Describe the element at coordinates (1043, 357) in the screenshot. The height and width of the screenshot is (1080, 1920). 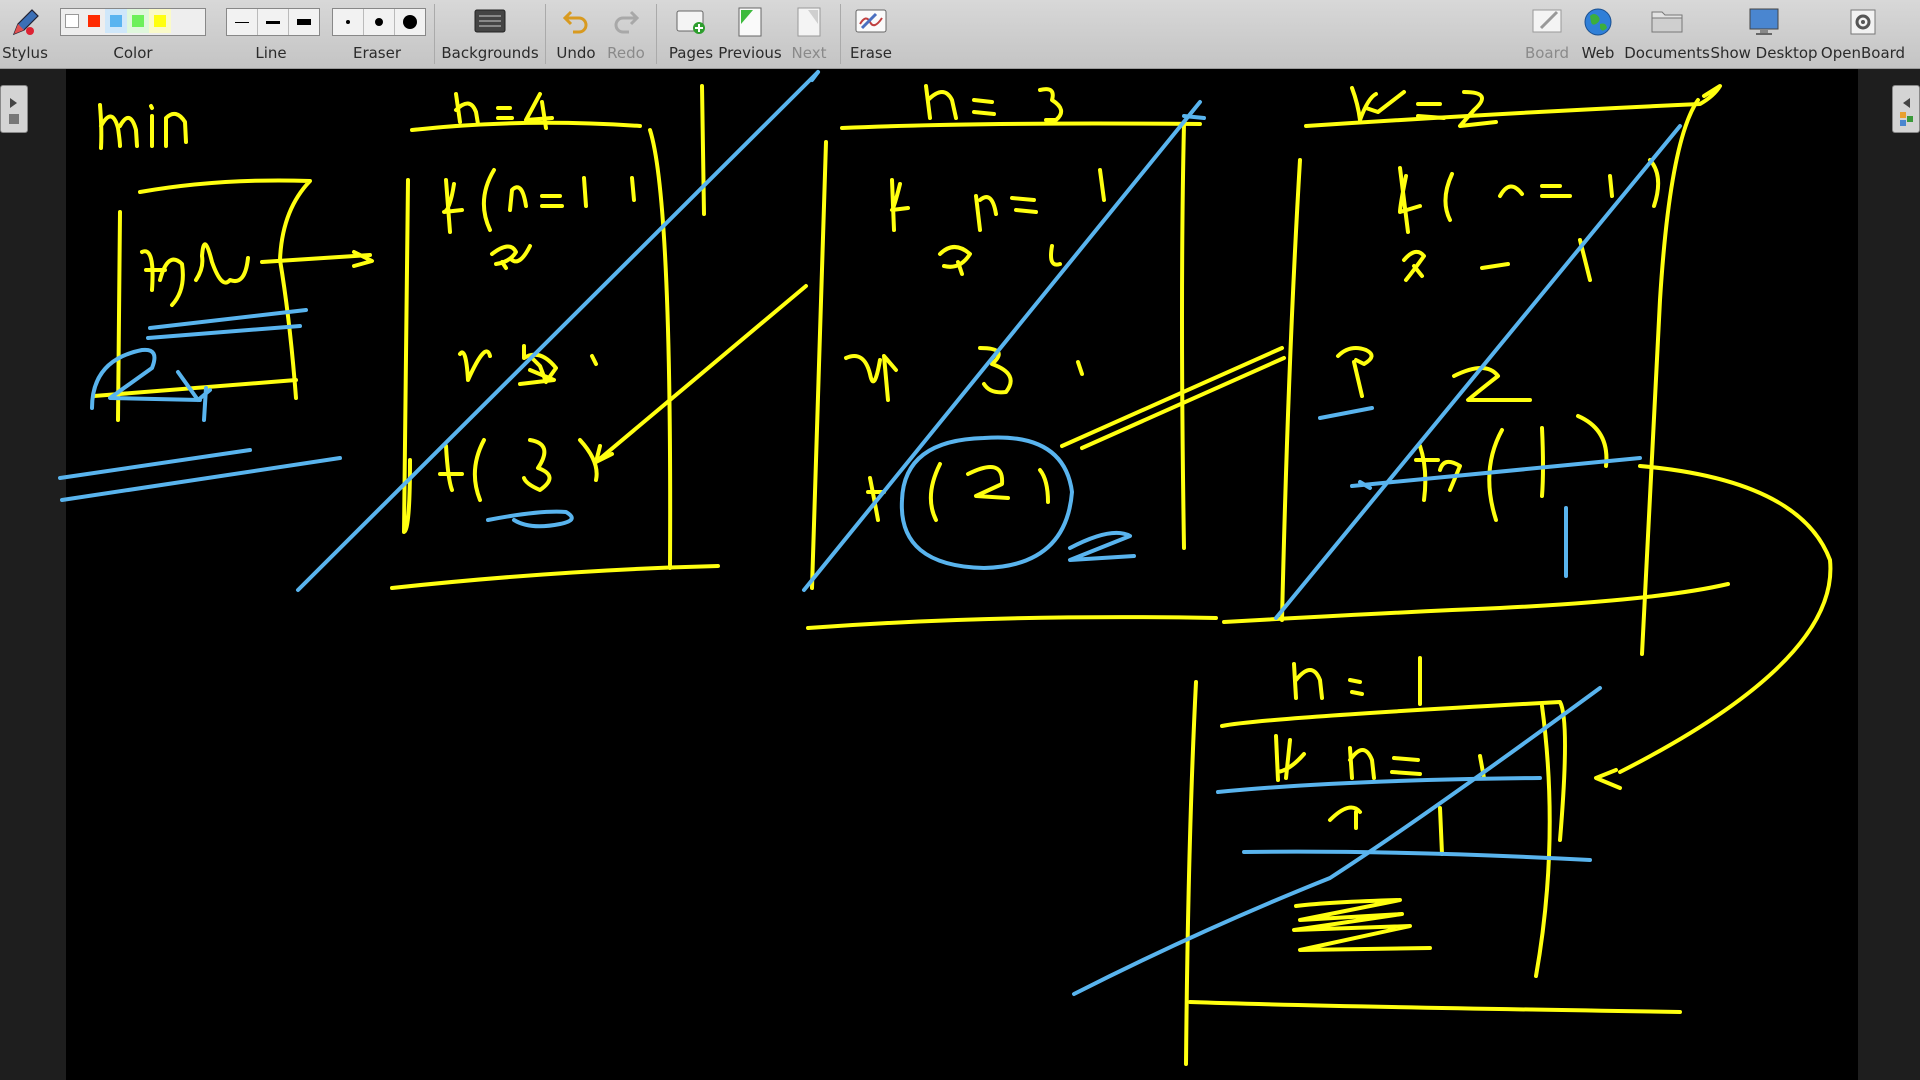
I see `frame-n3-sketch` at that location.